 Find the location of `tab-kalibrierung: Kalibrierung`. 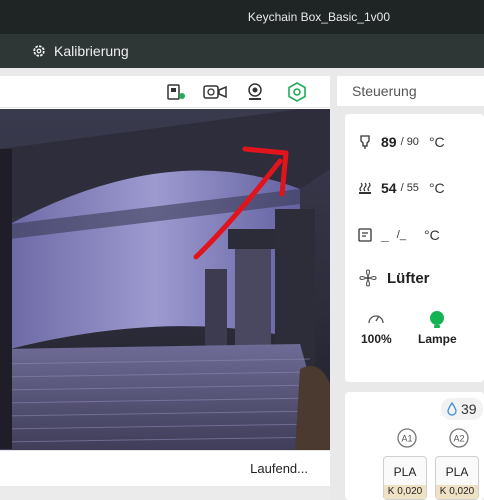

tab-kalibrierung: Kalibrierung is located at coordinates (80, 51).